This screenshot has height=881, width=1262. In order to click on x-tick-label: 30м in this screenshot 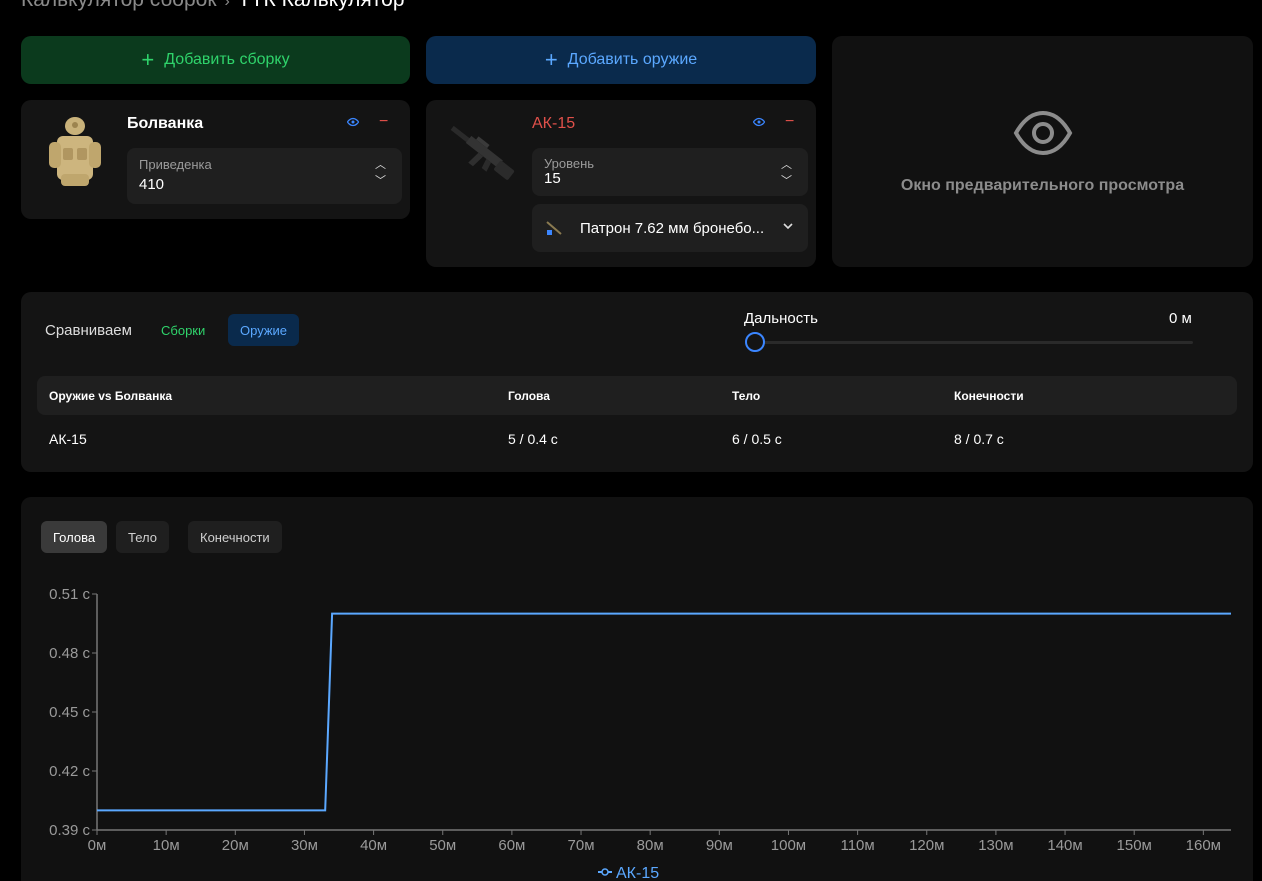, I will do `click(304, 845)`.